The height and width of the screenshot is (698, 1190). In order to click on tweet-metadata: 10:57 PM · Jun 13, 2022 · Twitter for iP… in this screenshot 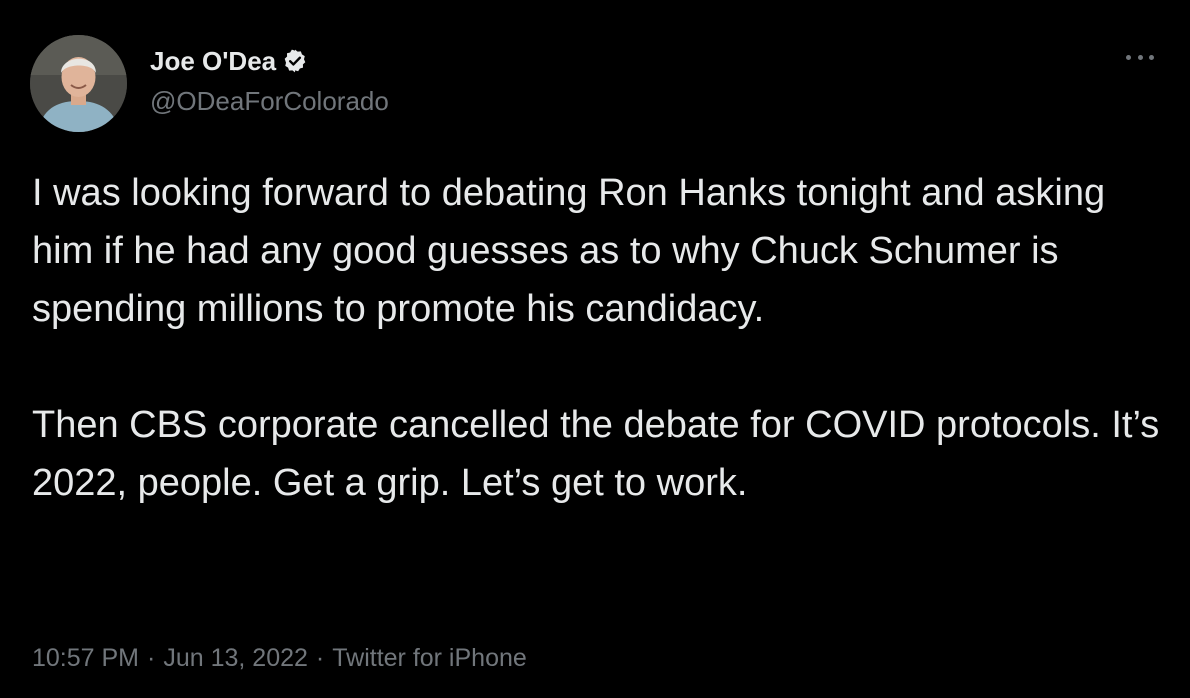, I will do `click(279, 658)`.